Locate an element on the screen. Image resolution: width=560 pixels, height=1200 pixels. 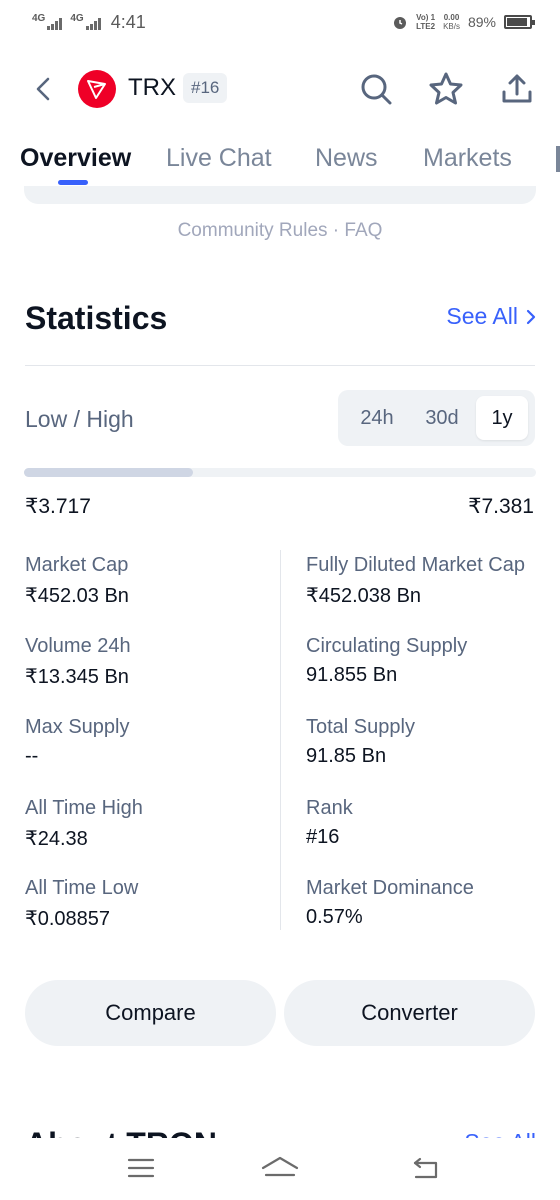
active-tab-indicator is located at coordinates (73, 182).